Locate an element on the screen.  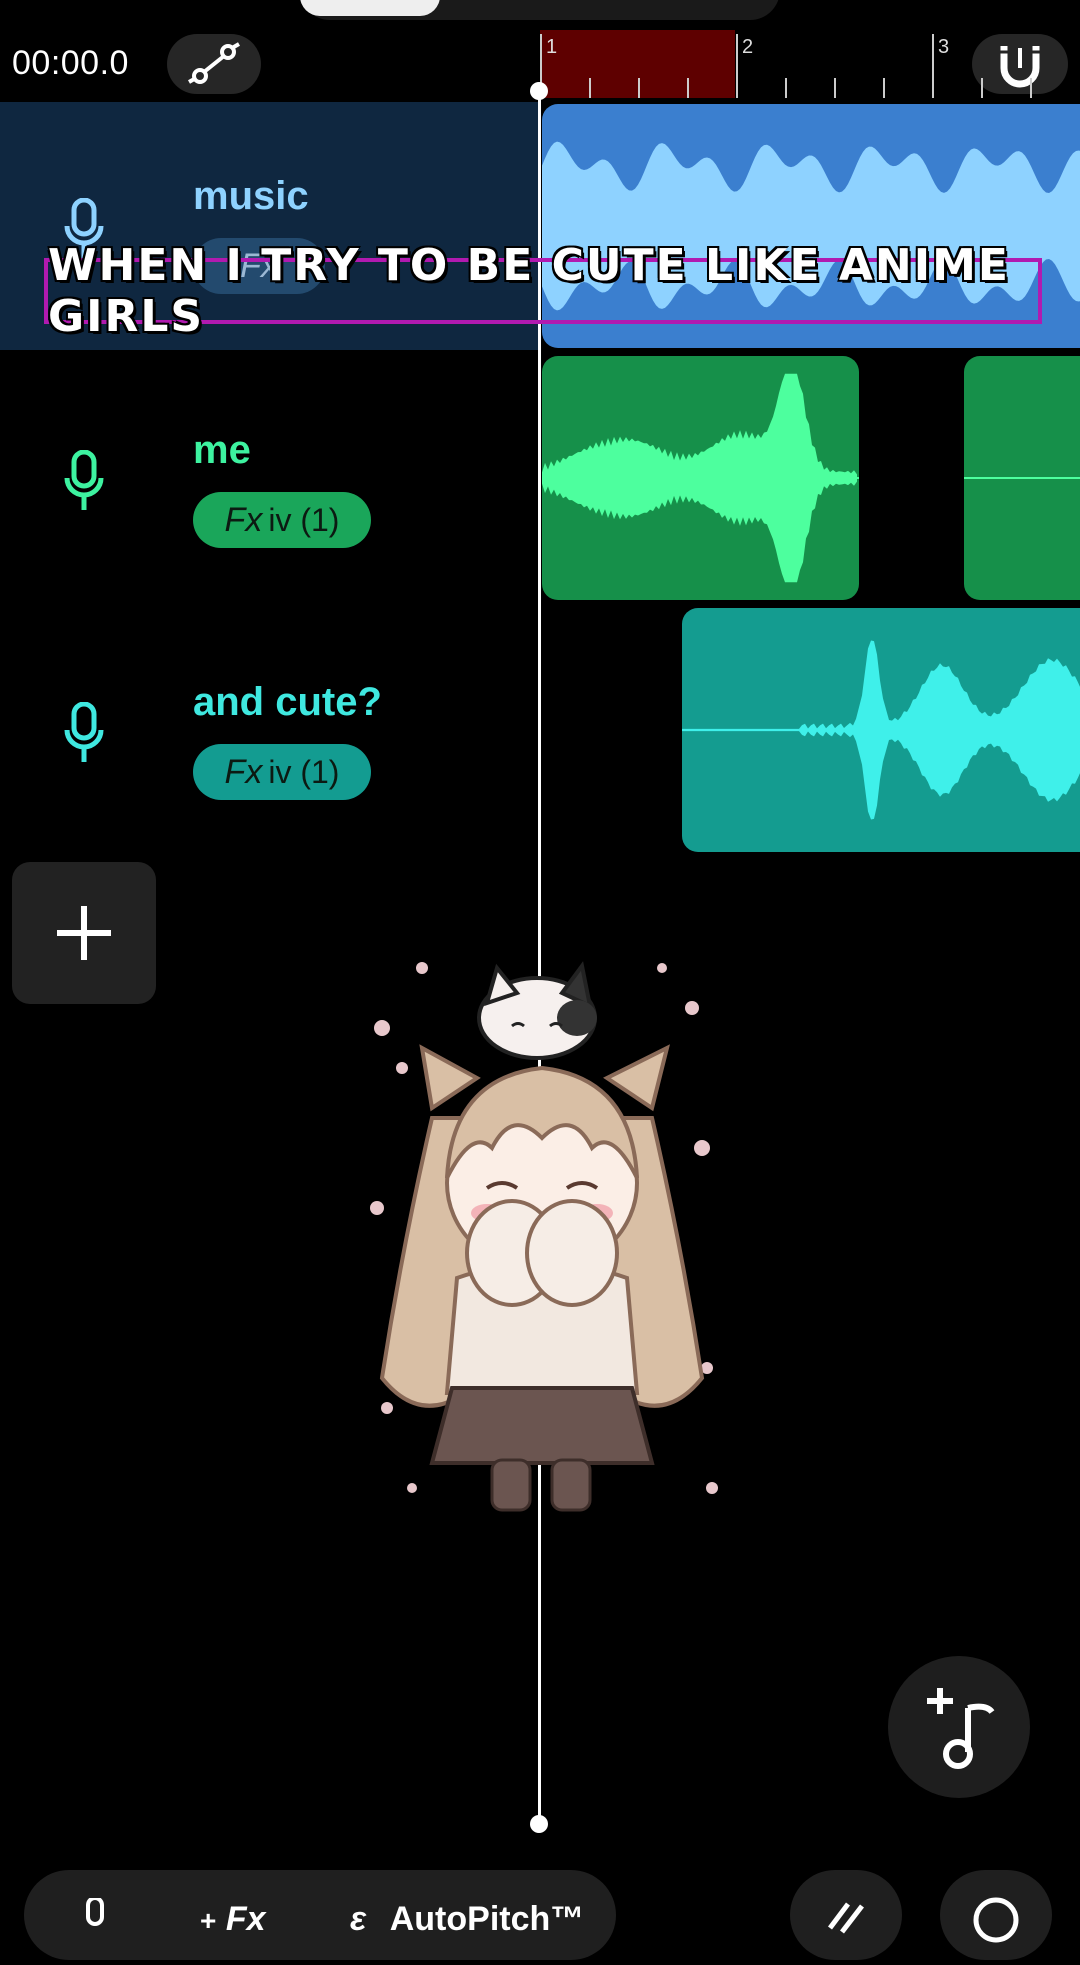
anime-girl-sticker is located at coordinates (544, 1236).